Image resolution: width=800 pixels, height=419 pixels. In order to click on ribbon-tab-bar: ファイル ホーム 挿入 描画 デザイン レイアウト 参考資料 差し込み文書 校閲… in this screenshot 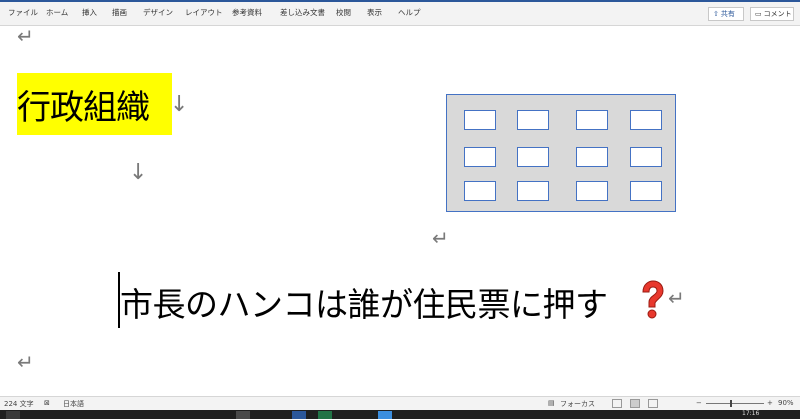, I will do `click(400, 14)`.